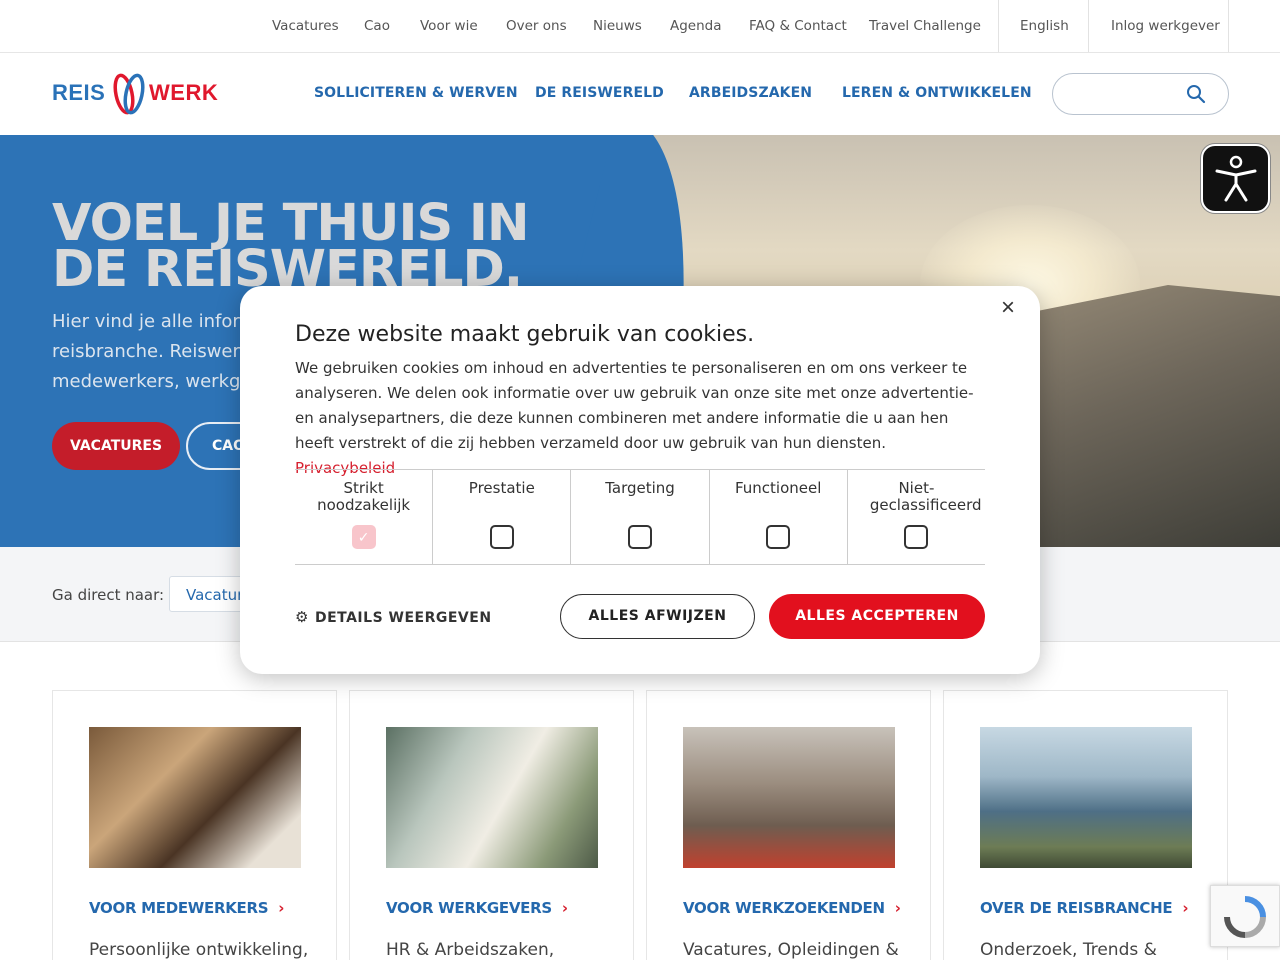 This screenshot has width=1280, height=960. What do you see at coordinates (779, 517) in the screenshot?
I see `cookie-category-functional: Functioneel` at bounding box center [779, 517].